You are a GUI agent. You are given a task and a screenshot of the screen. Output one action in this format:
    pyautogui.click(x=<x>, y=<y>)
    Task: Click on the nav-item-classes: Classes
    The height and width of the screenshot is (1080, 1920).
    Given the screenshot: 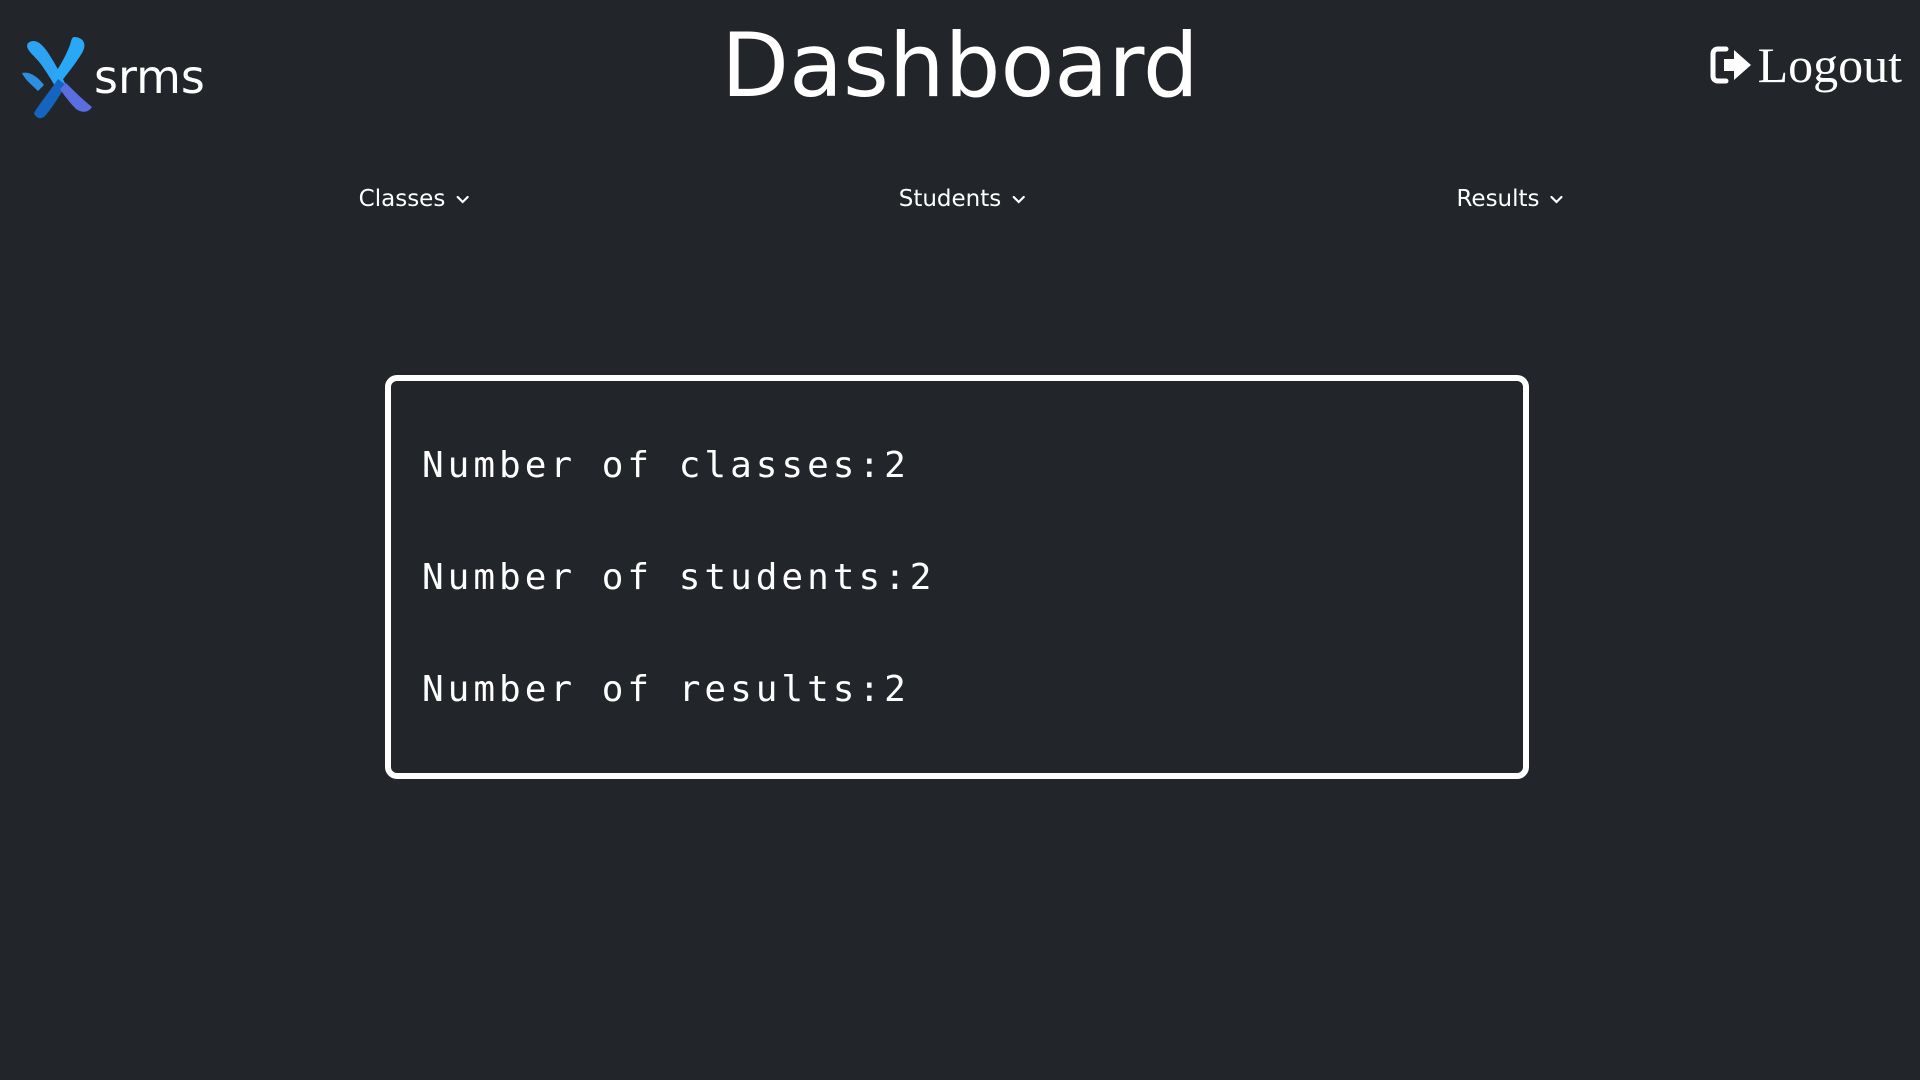 What is the action you would take?
    pyautogui.click(x=414, y=199)
    